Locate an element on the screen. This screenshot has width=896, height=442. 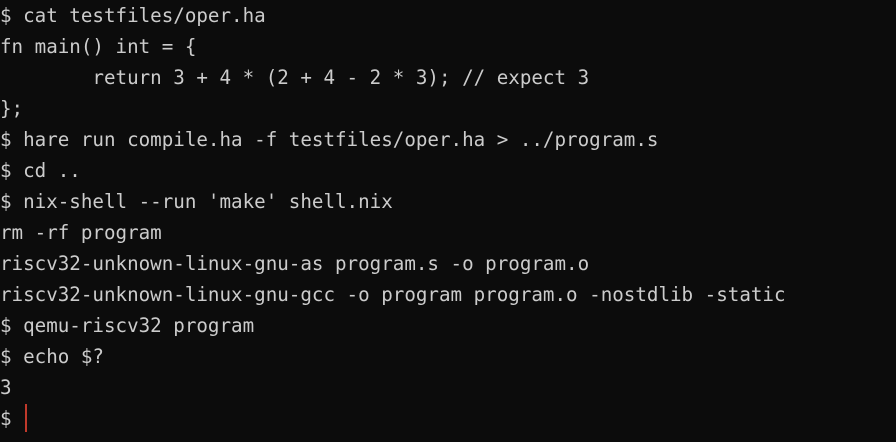
terminal-line: }; is located at coordinates (12, 108).